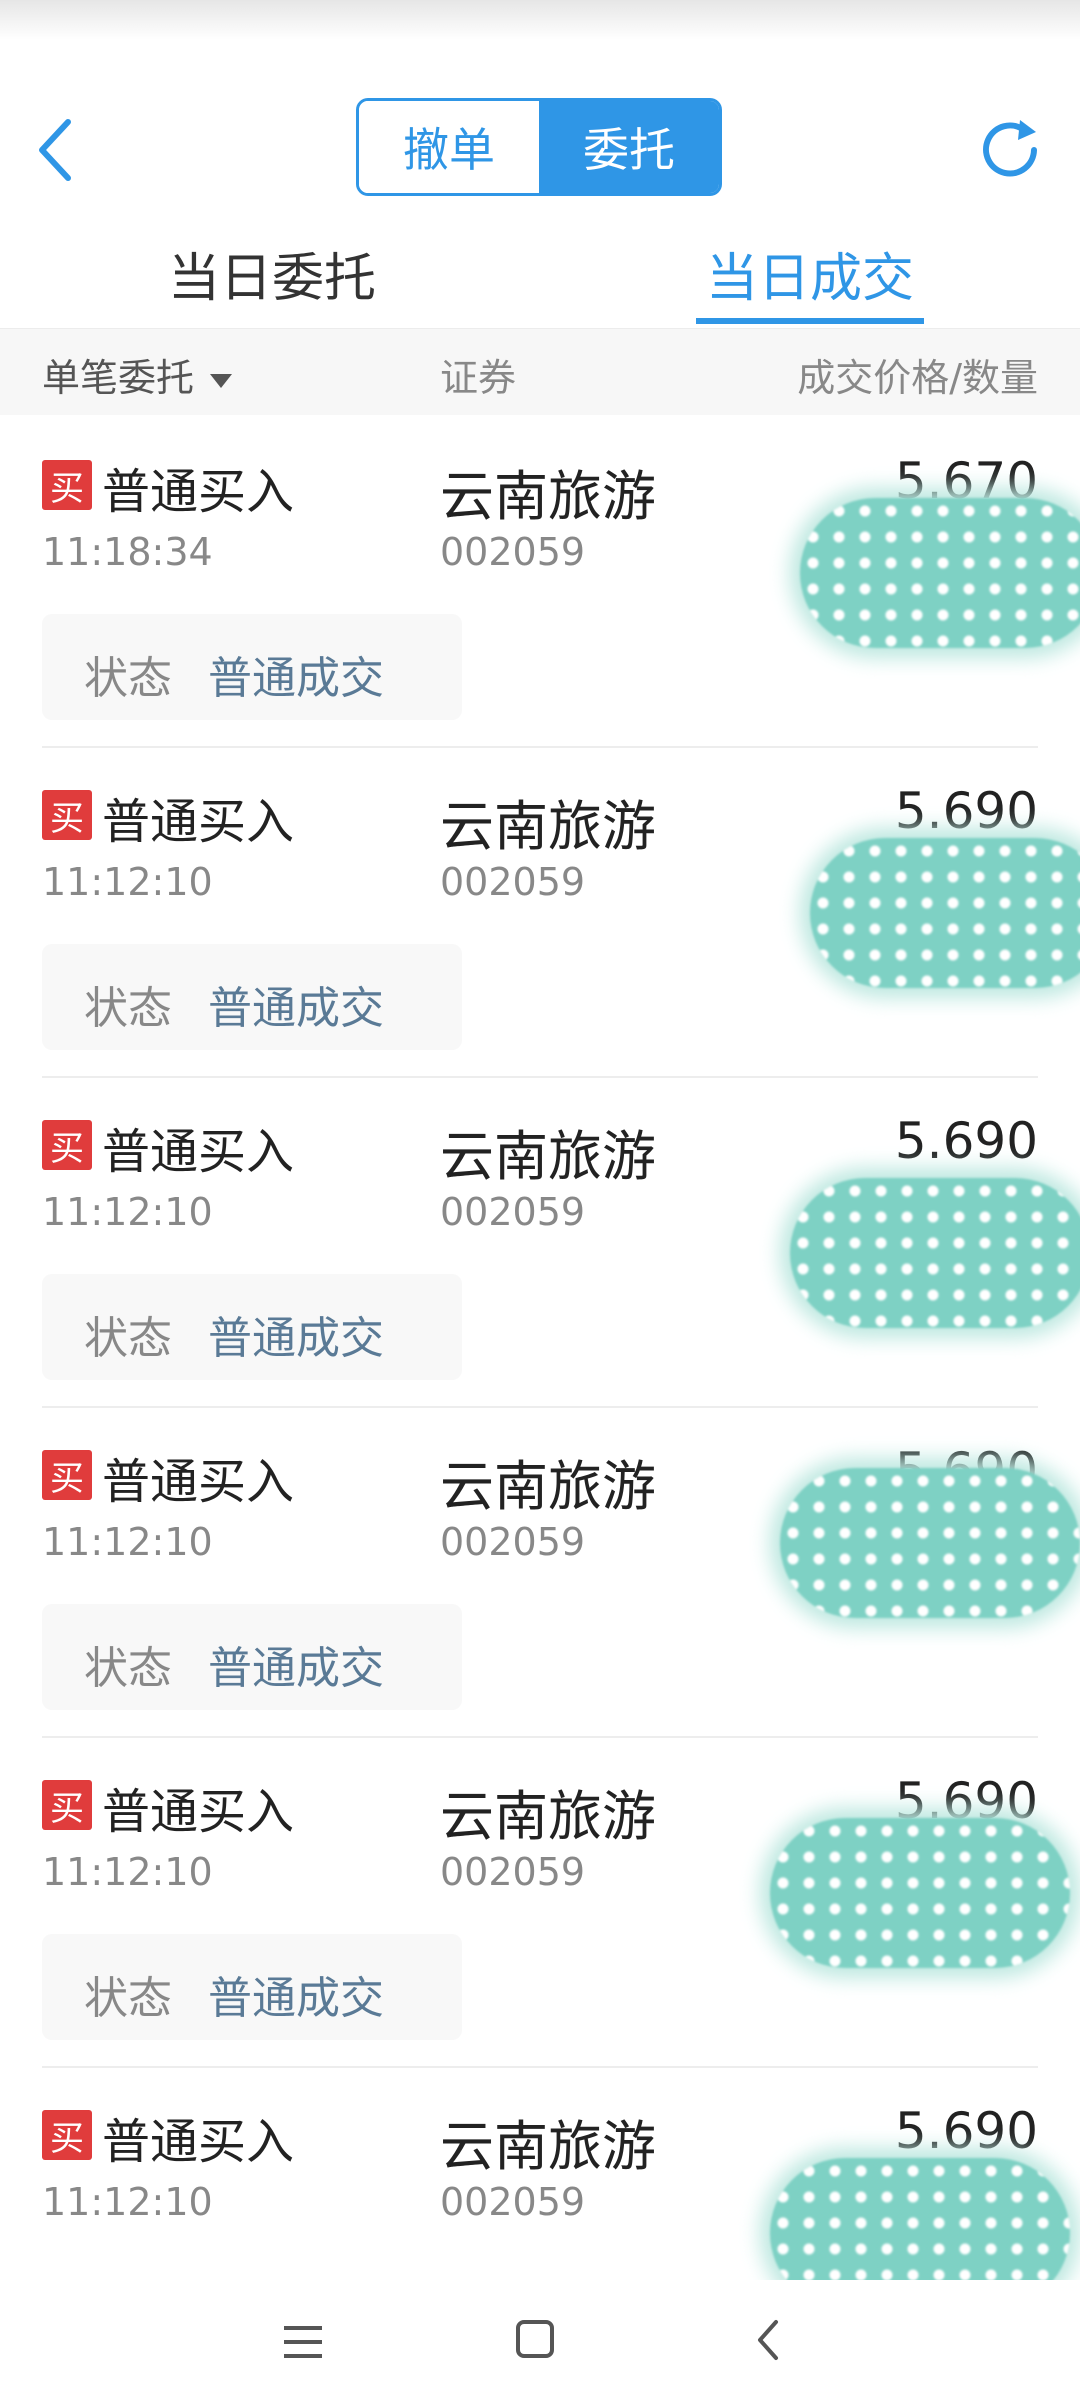  What do you see at coordinates (118, 378) in the screenshot?
I see `single-order-label: 单笔委托` at bounding box center [118, 378].